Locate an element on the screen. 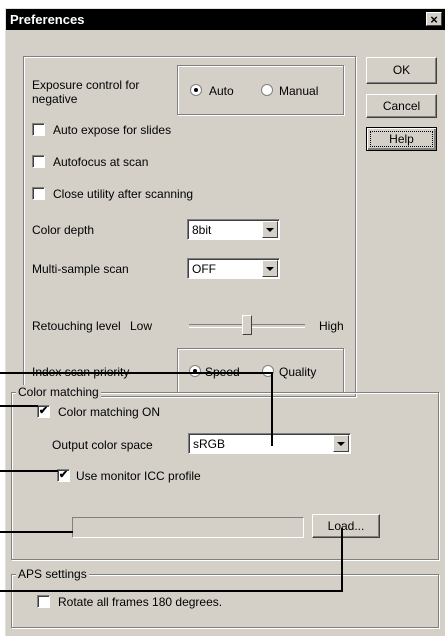 This screenshot has height=636, width=445. icc-profile-path-field is located at coordinates (188, 527).